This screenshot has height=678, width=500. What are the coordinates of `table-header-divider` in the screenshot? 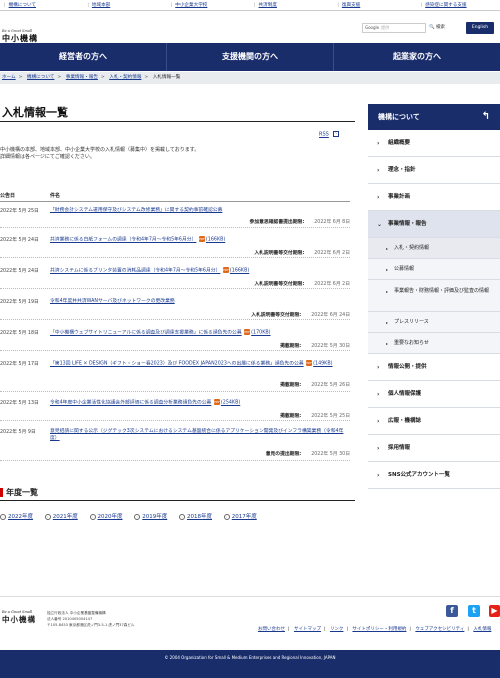 It's located at (175, 201).